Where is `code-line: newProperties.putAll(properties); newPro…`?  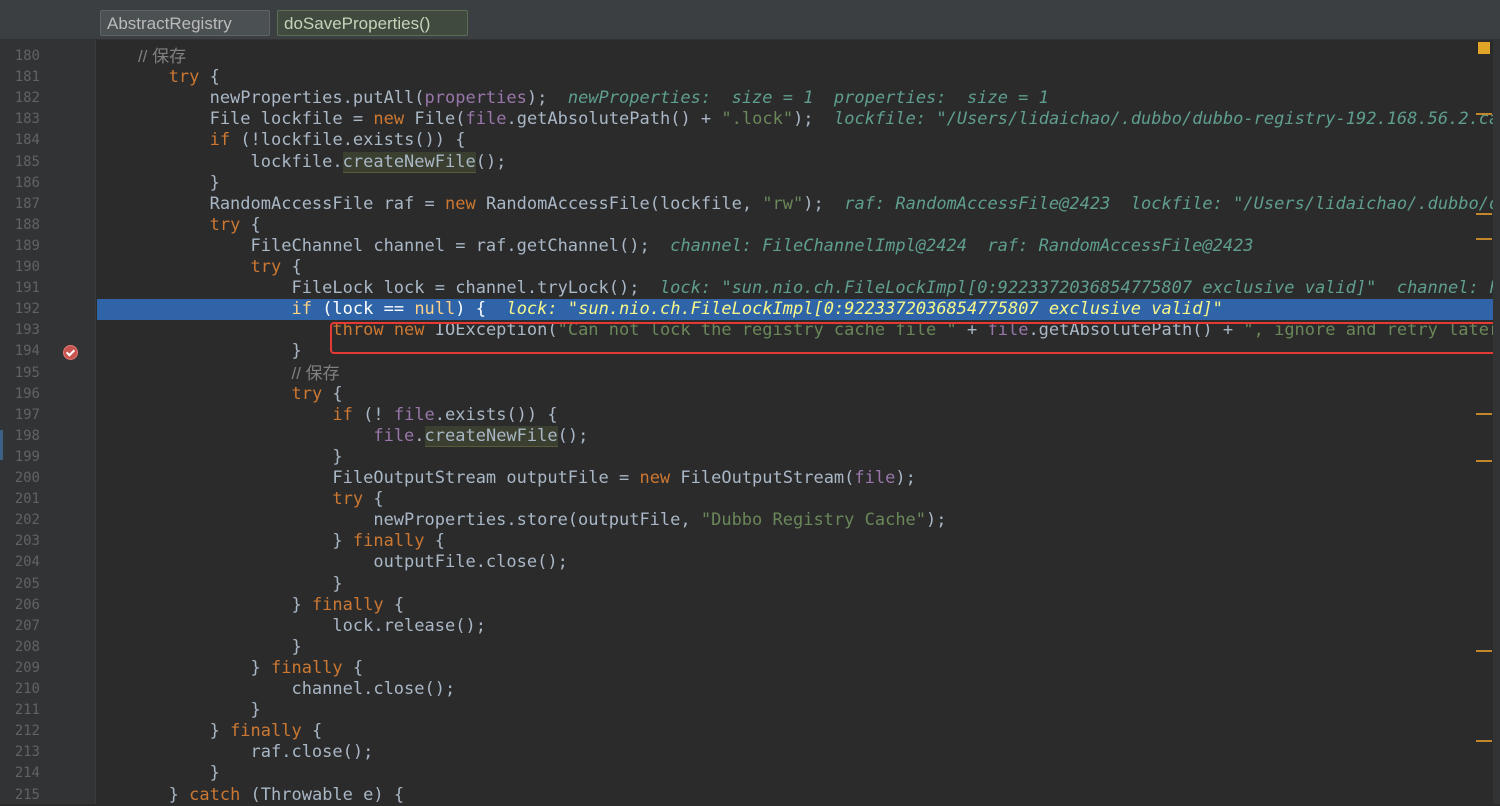 code-line: newProperties.putAll(properties); newPro… is located at coordinates (795, 98).